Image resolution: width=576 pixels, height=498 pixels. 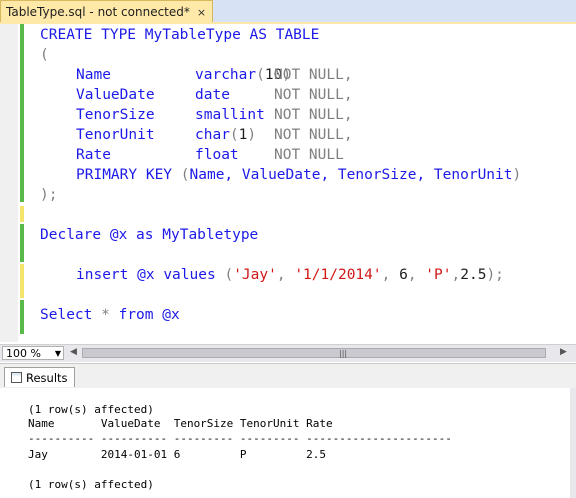 What do you see at coordinates (217, 155) in the screenshot?
I see `column-type: float` at bounding box center [217, 155].